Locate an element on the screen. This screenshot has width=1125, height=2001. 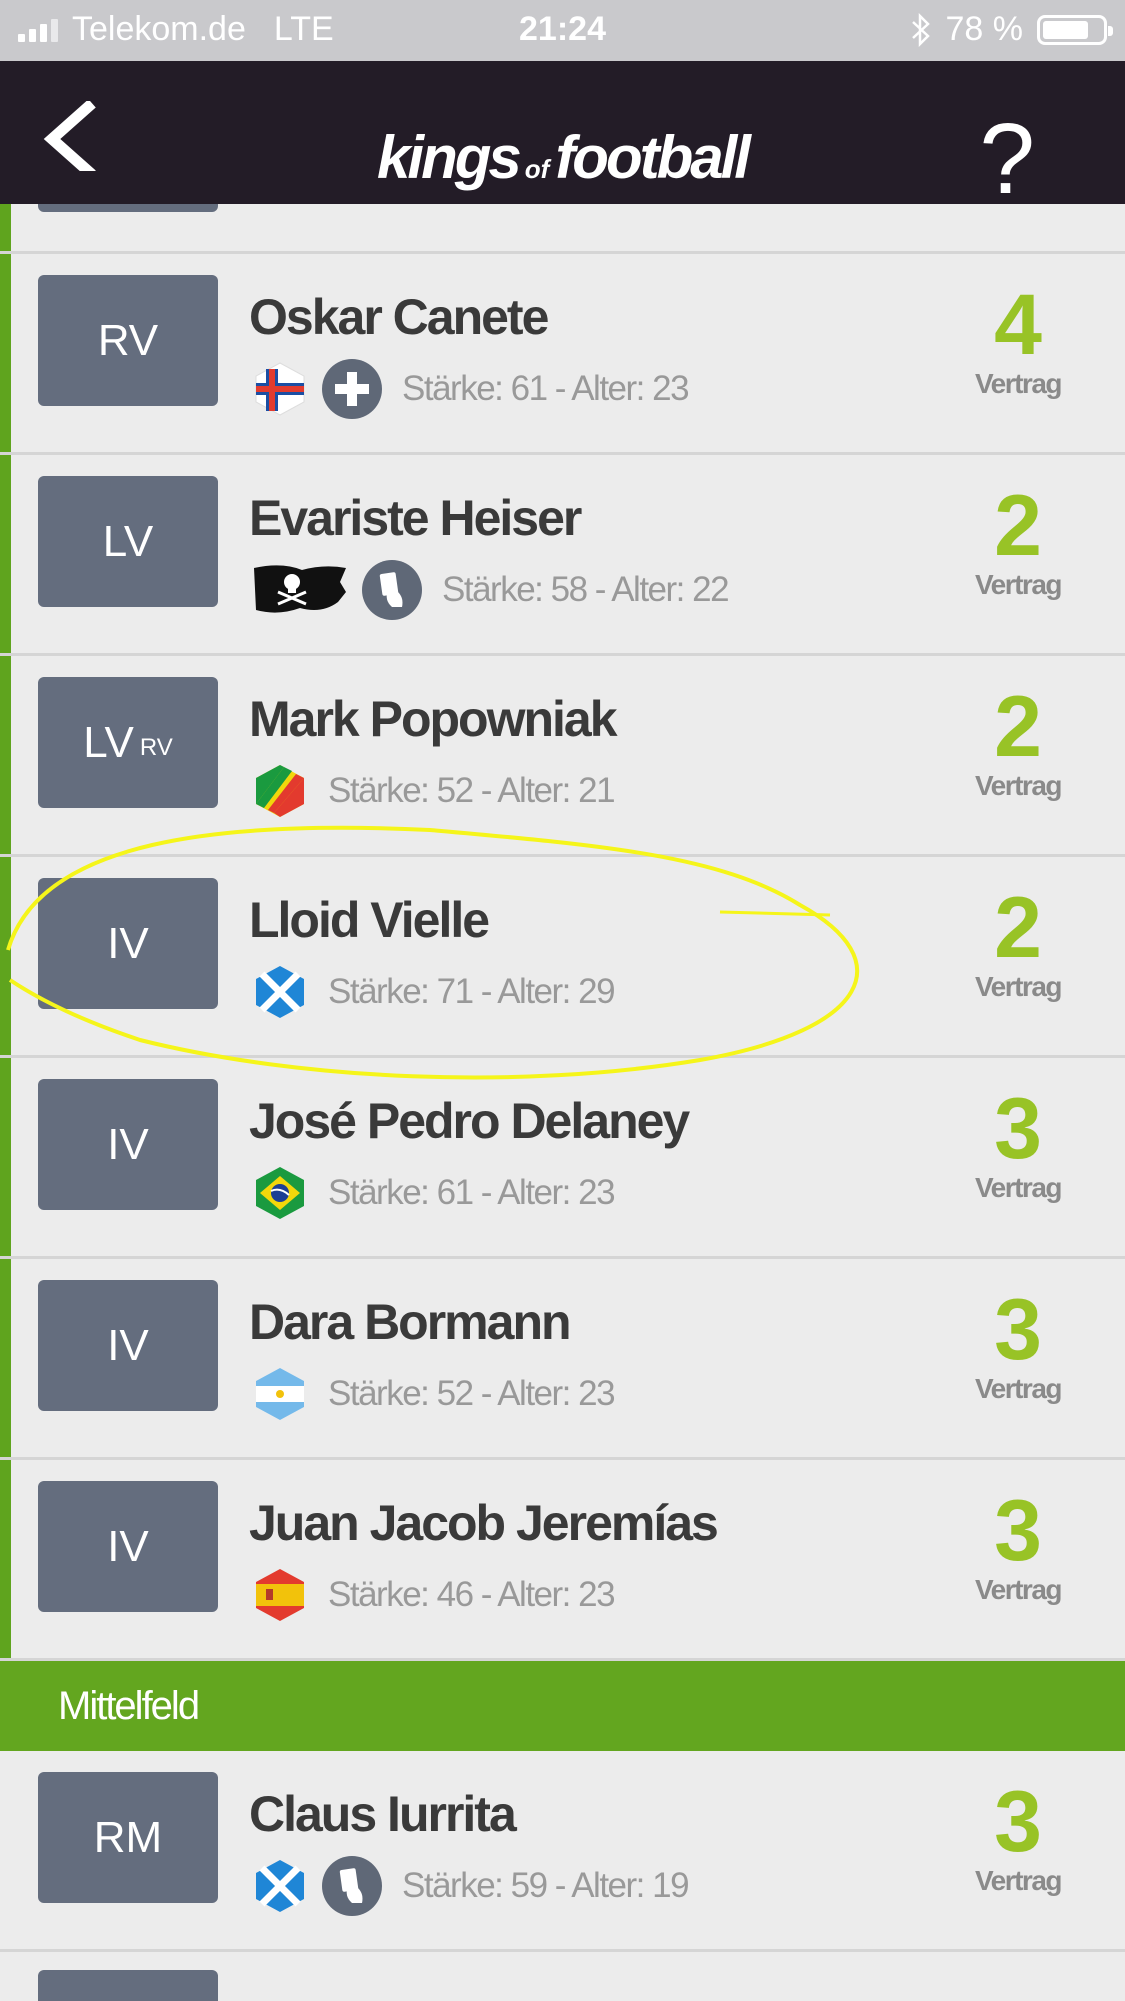
app-header: kings of football ? is located at coordinates (562, 135).